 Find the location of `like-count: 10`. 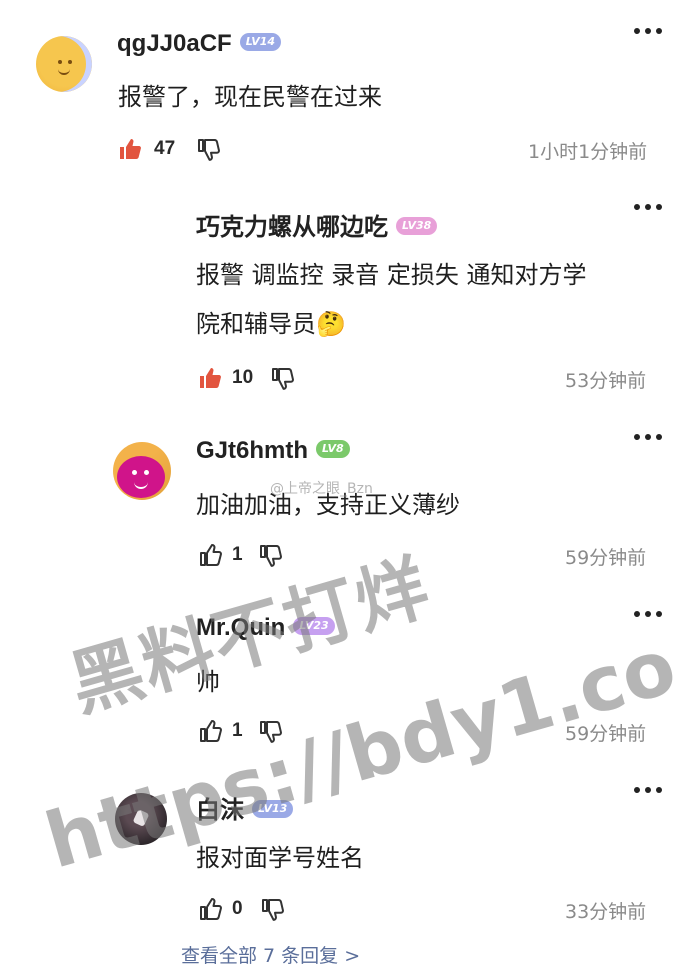

like-count: 10 is located at coordinates (243, 377).